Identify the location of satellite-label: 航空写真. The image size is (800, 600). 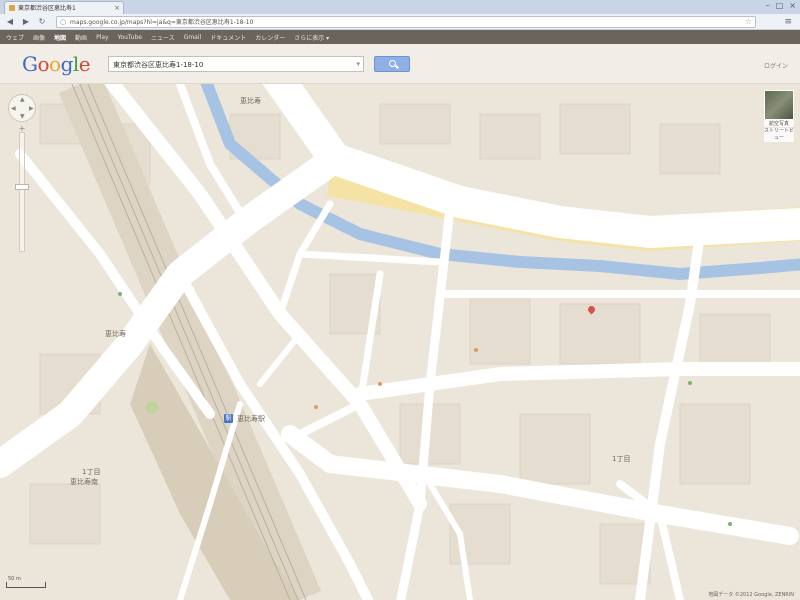
(779, 123).